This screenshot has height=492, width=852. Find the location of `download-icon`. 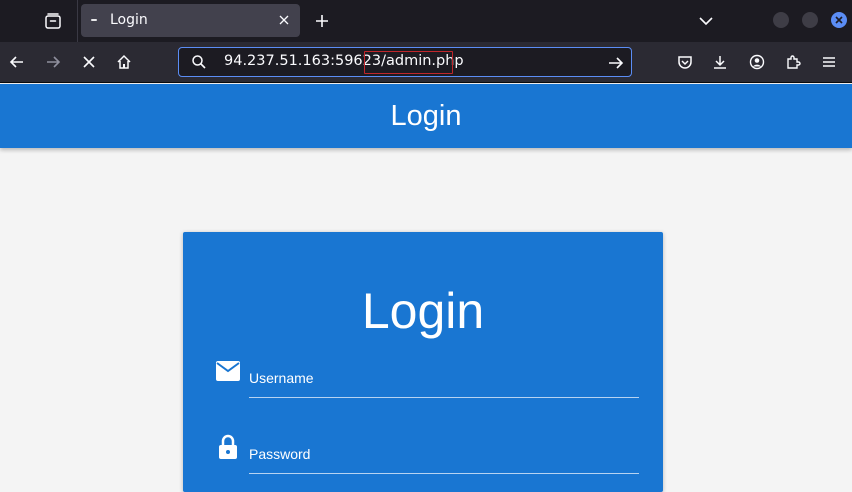

download-icon is located at coordinates (720, 62).